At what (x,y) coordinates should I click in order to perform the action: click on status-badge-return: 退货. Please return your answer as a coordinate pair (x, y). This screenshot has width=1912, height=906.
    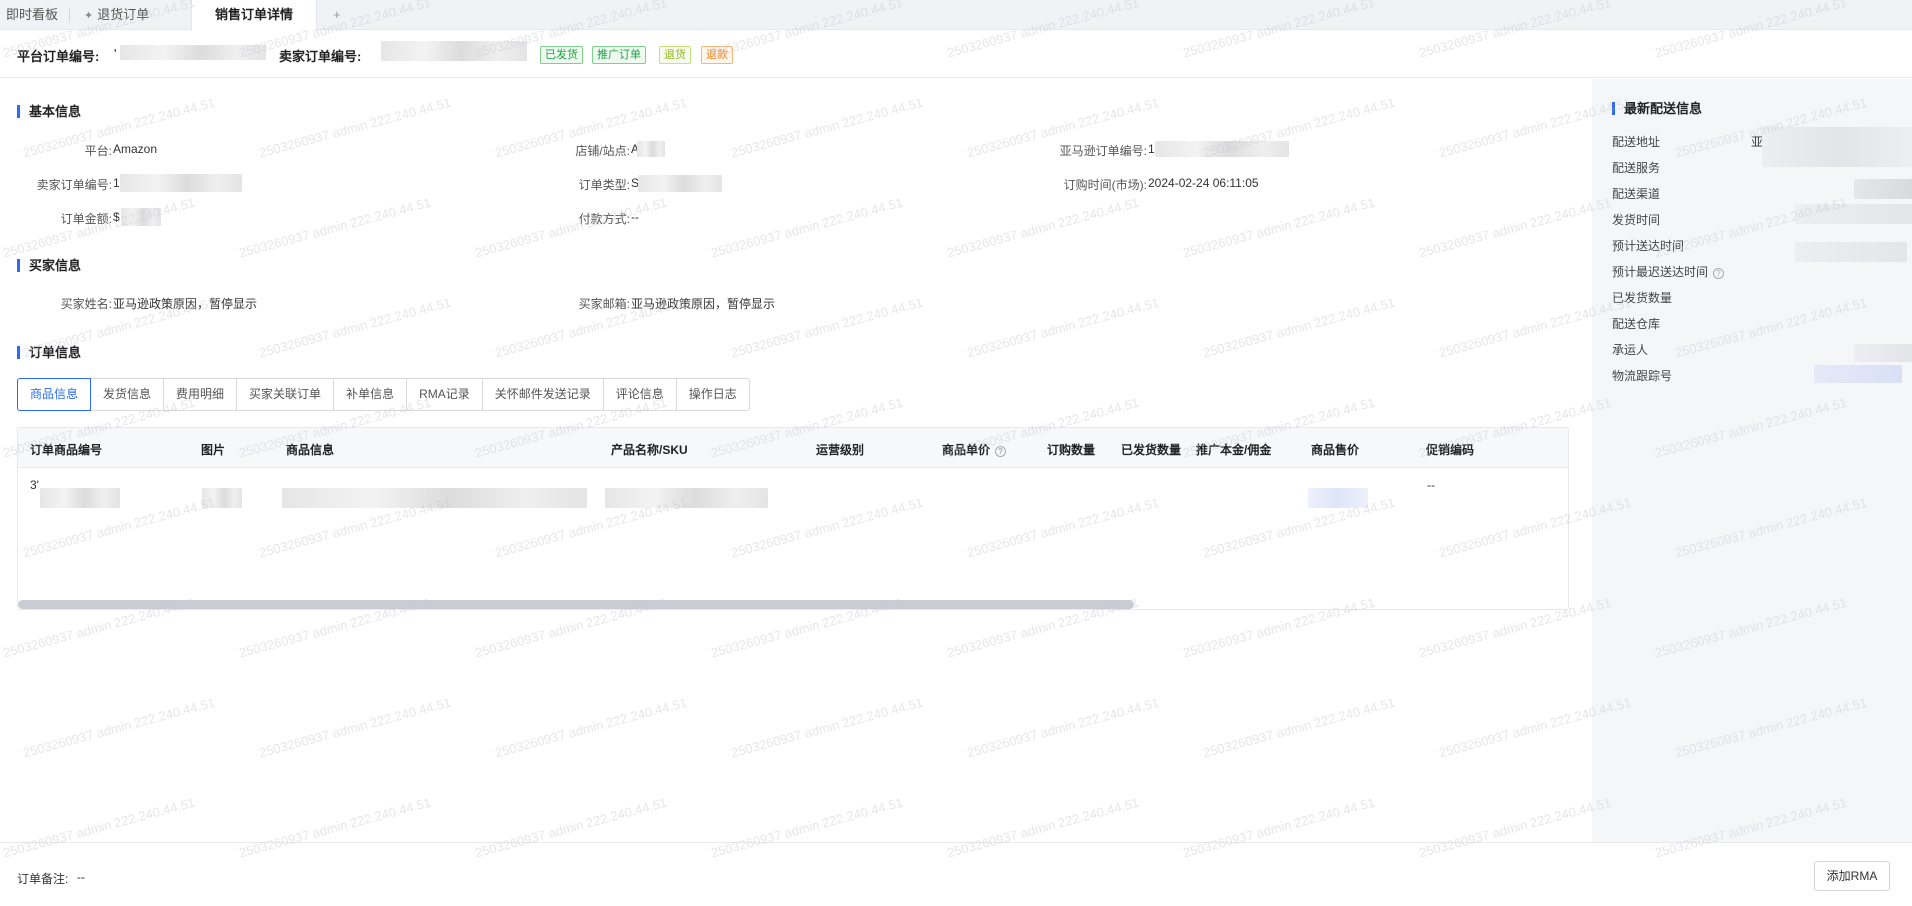
    Looking at the image, I should click on (675, 55).